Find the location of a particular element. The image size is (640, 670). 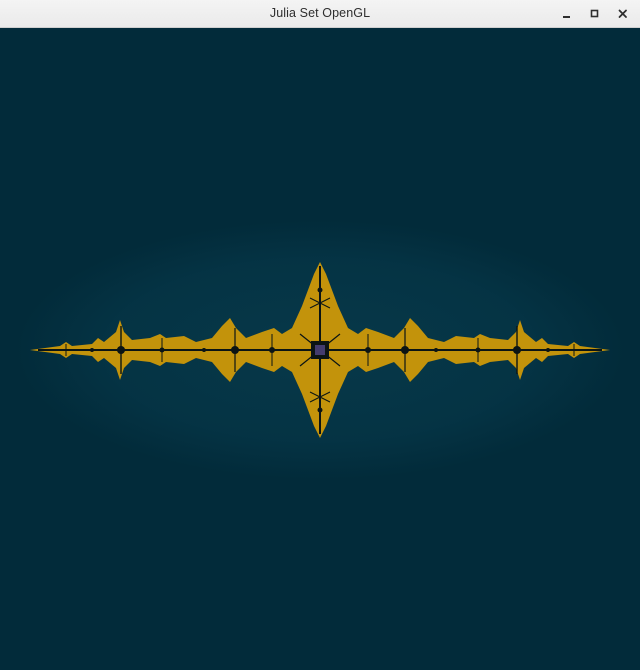

title-bar: Julia Set OpenGL is located at coordinates (320, 14).